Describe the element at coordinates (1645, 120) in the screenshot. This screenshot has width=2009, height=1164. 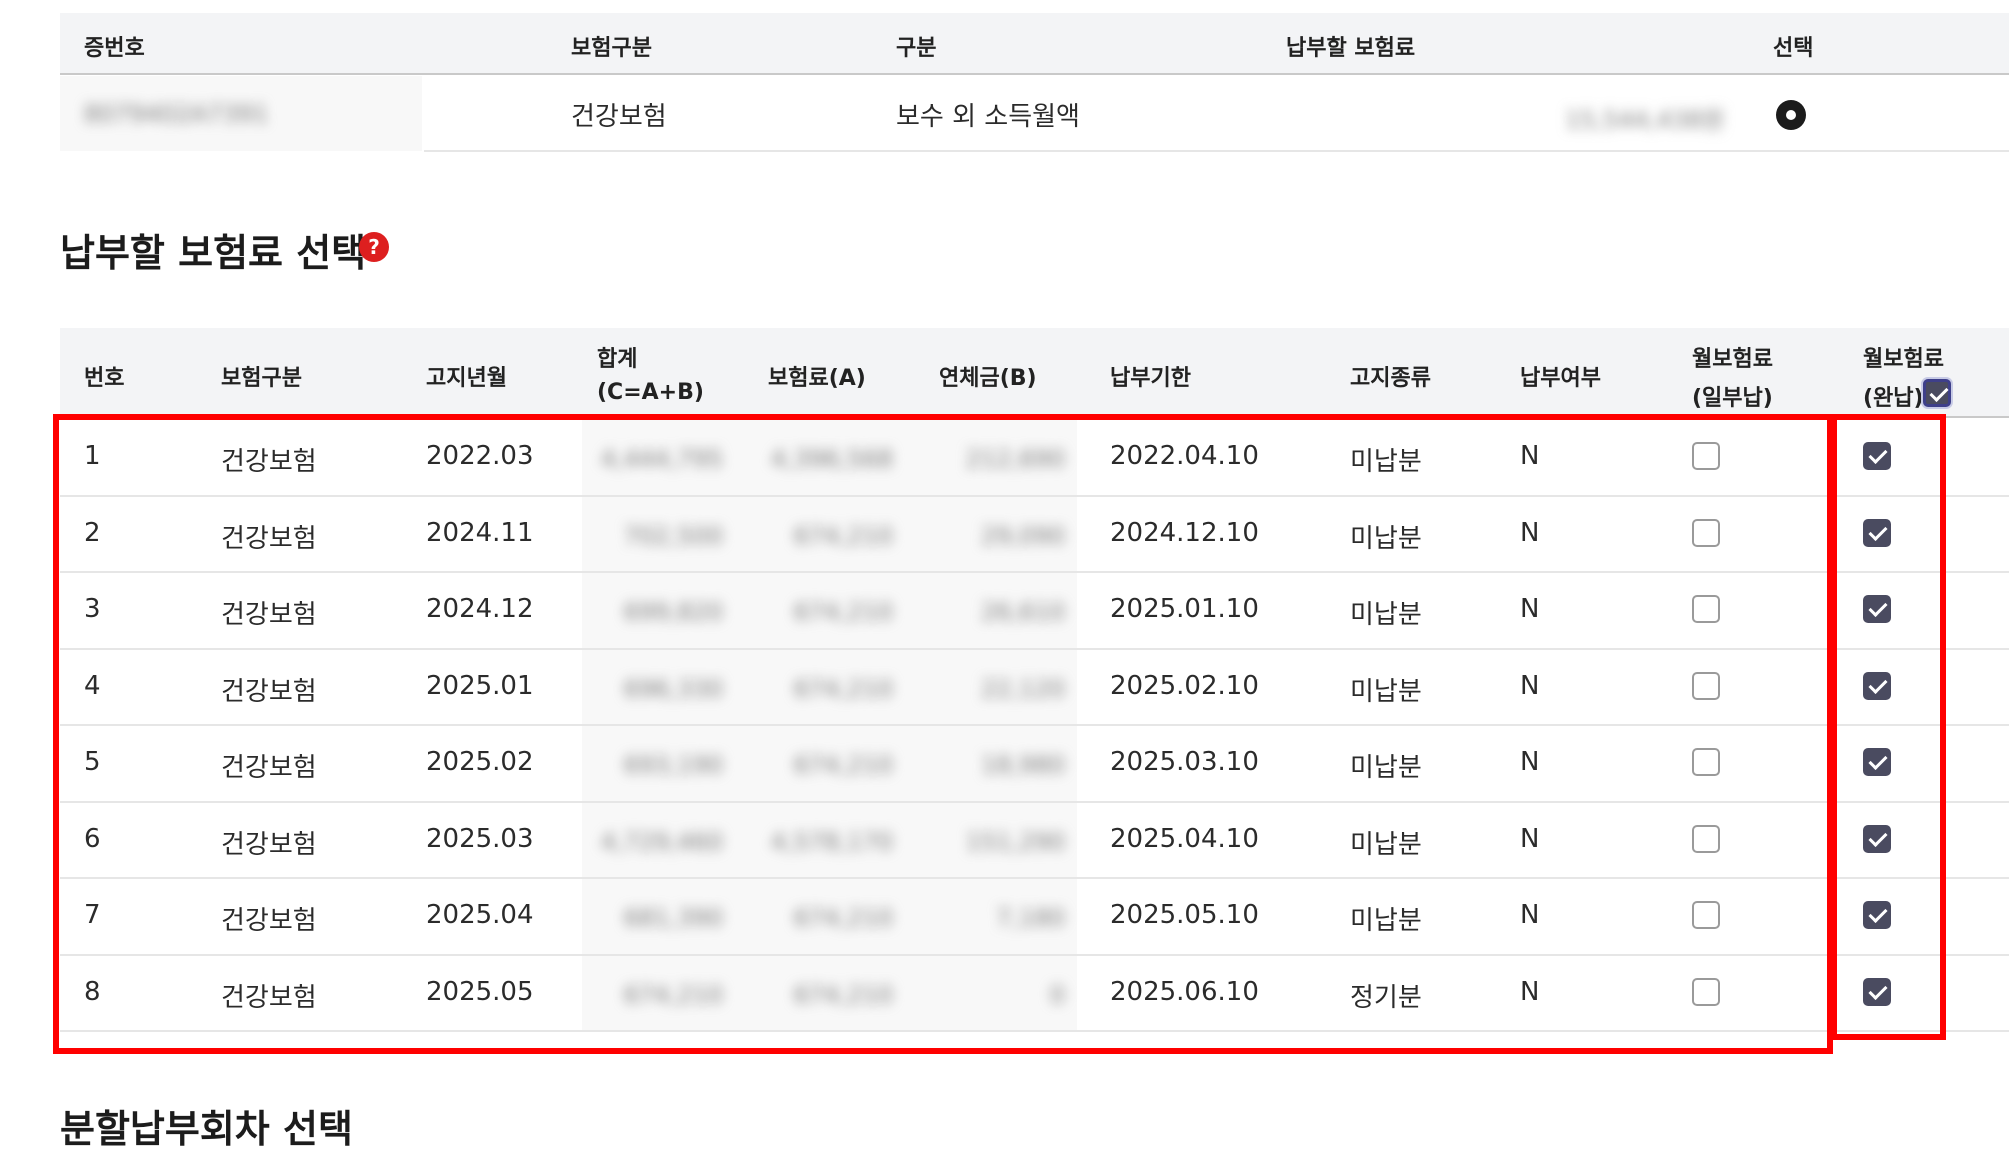
I see `policy-amount-due: 15,544,438원` at that location.